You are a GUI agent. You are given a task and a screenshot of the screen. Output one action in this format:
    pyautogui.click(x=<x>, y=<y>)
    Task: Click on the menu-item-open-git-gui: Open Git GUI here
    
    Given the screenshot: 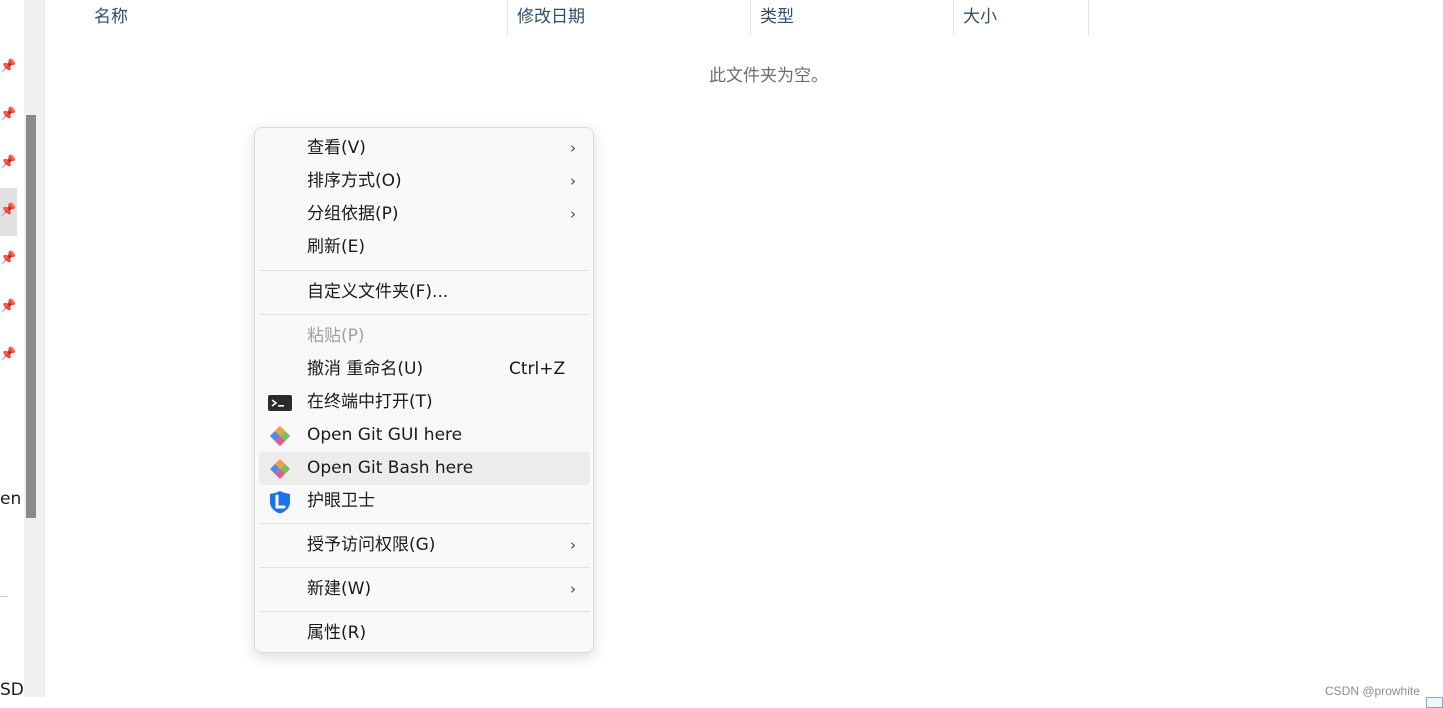 What is the action you would take?
    pyautogui.click(x=424, y=435)
    